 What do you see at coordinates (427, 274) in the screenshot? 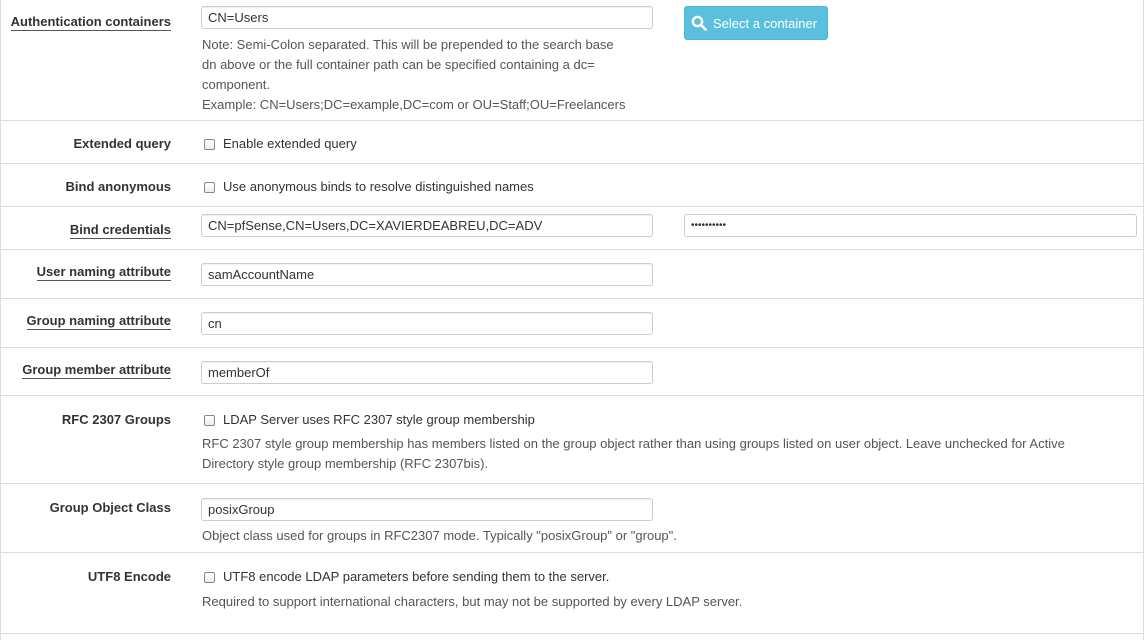
I see `user-naming-attribute-input` at bounding box center [427, 274].